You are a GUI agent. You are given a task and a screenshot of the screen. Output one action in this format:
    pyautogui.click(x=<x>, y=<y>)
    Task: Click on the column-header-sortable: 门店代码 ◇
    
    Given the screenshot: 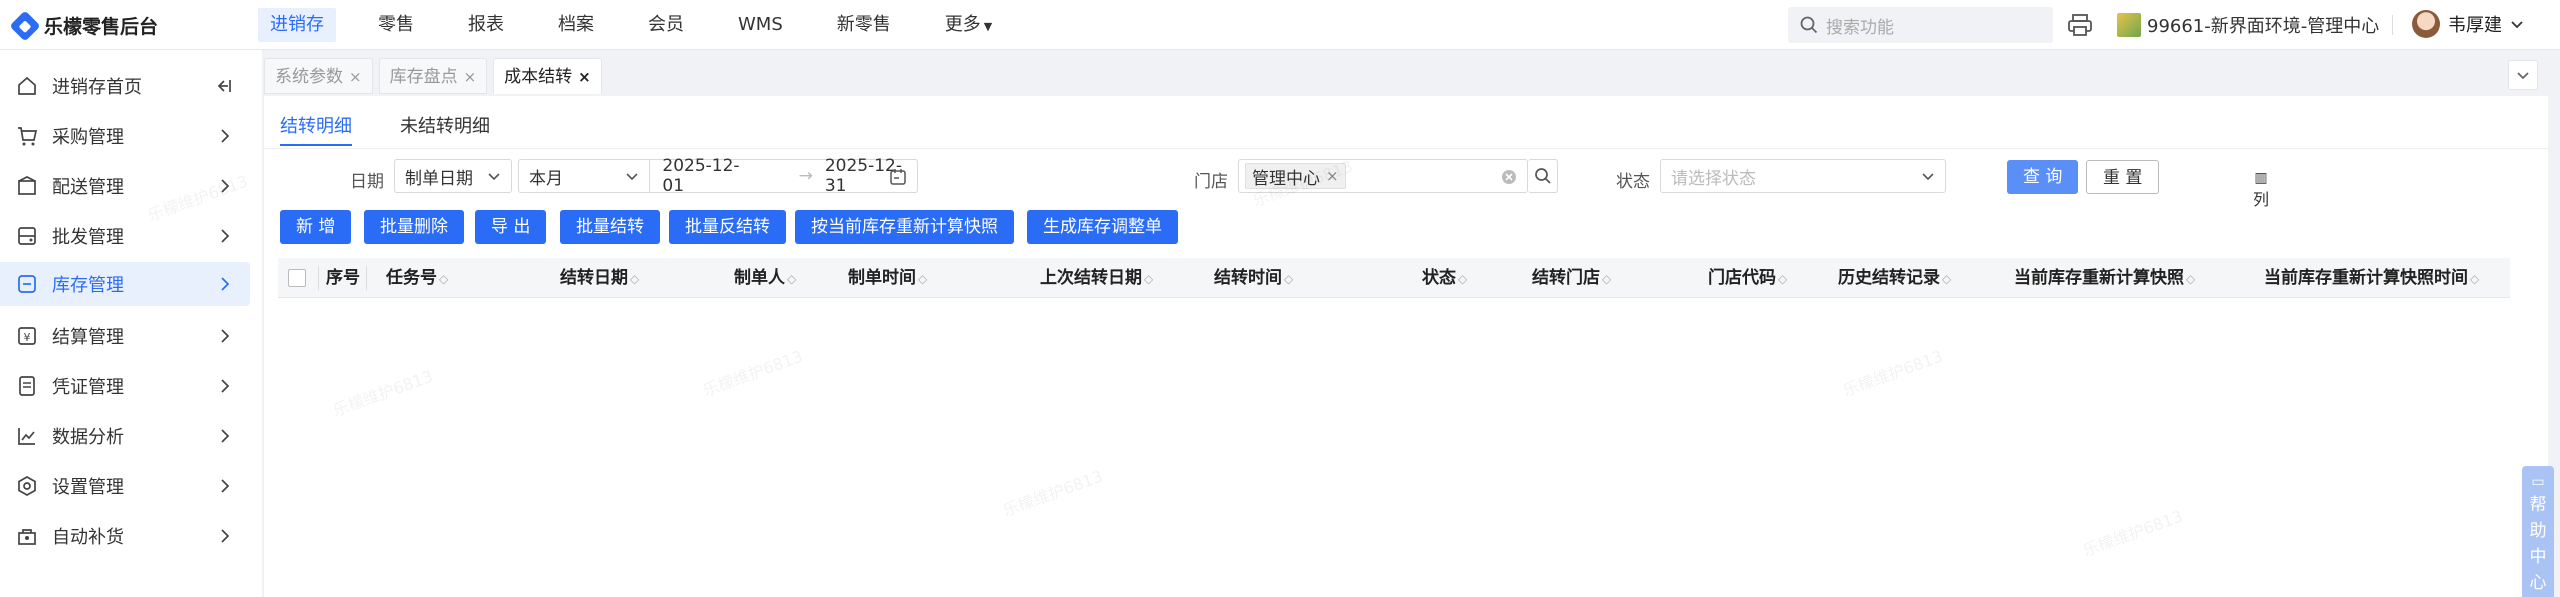 What is the action you would take?
    pyautogui.click(x=1747, y=278)
    